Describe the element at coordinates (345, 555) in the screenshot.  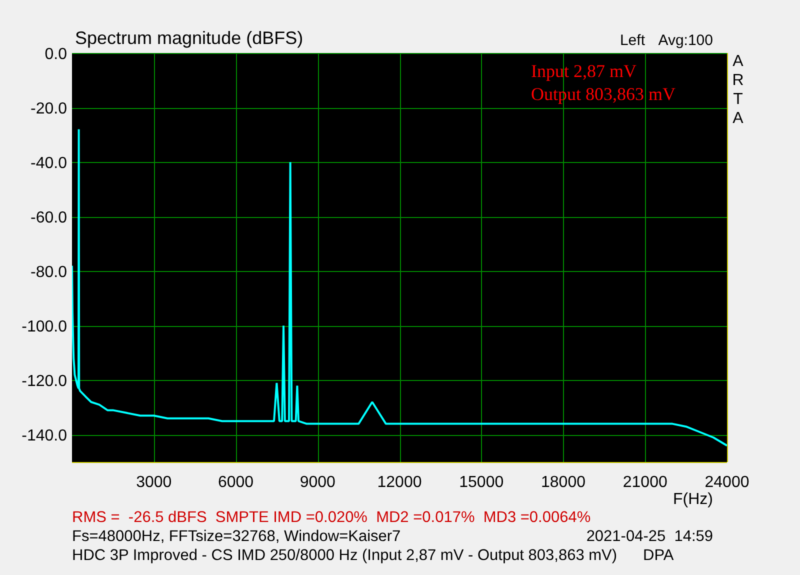
I see `measurement-caption: HDC 3P Improved - CS IMD 250/8000 Hz (Input 2,87 mV - Output 803,863 mV)` at that location.